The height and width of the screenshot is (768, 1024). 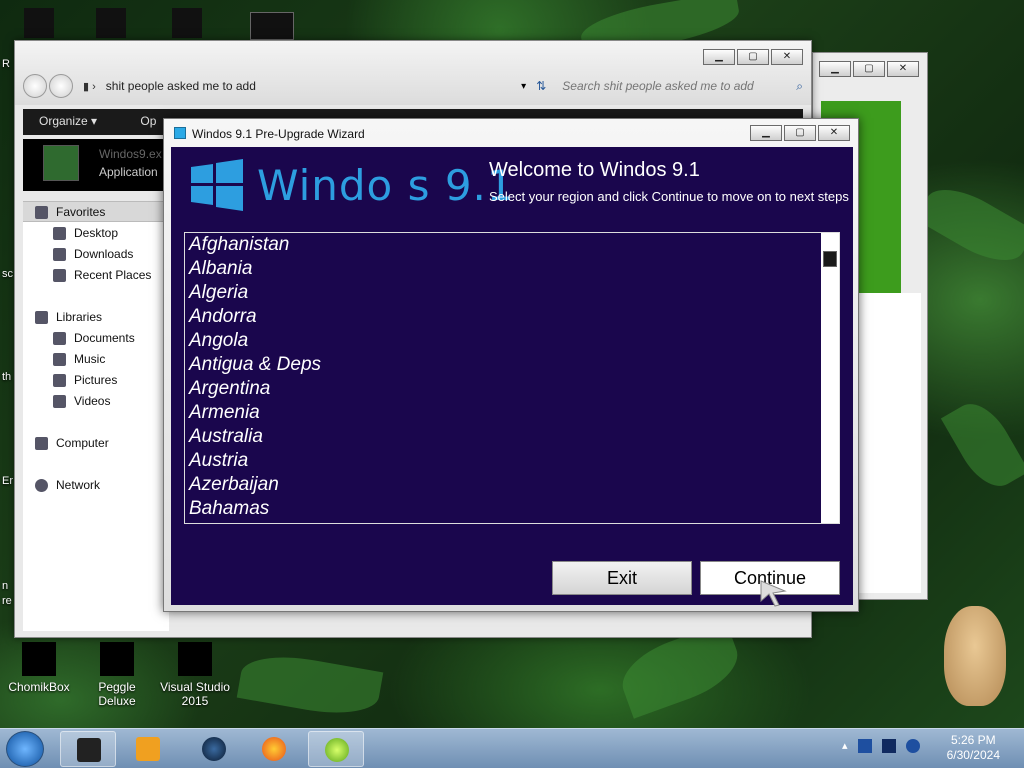 I want to click on sidebar-item-music: Music, so click(x=79, y=359).